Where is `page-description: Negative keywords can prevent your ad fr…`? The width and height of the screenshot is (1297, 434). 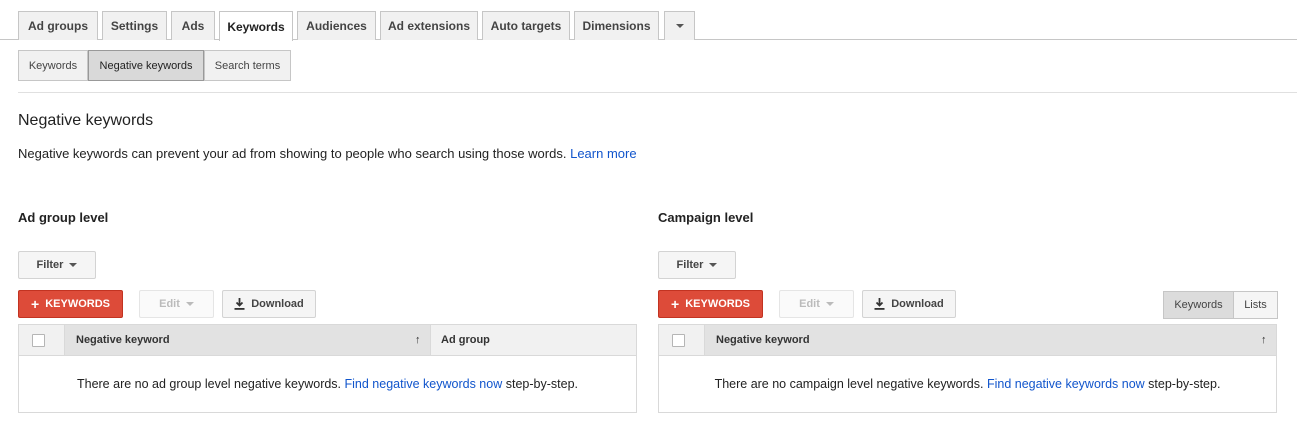
page-description: Negative keywords can prevent your ad fr… is located at coordinates (327, 153).